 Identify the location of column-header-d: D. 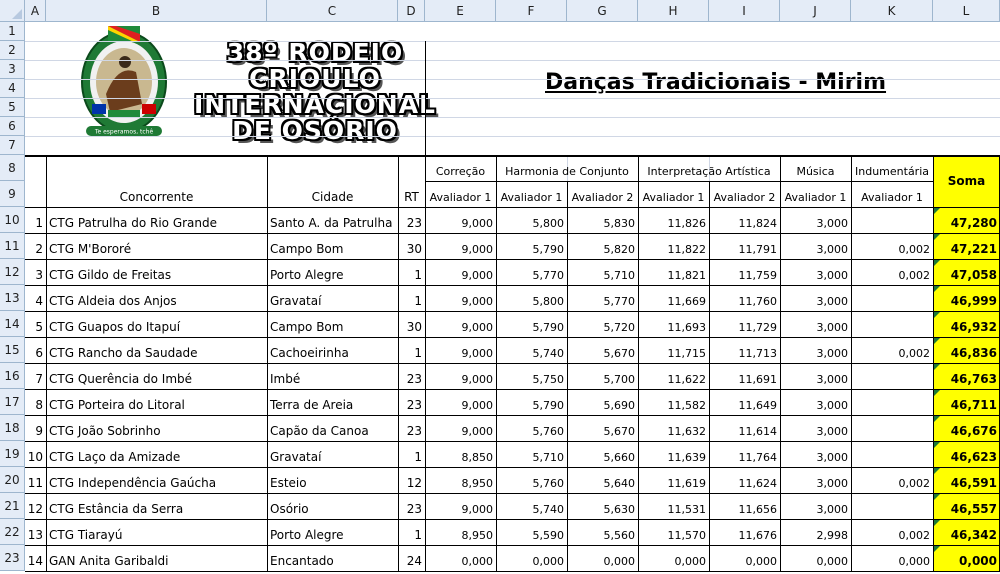
(411, 11).